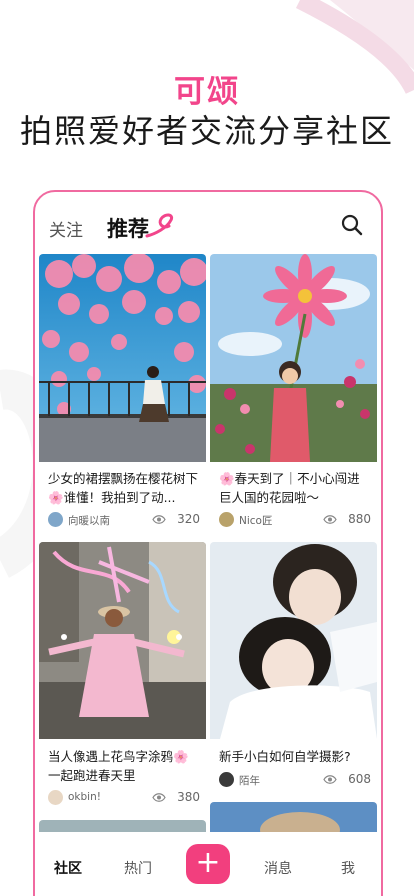 The image size is (414, 896). What do you see at coordinates (295, 780) in the screenshot?
I see `post-meta: 陌年 608` at bounding box center [295, 780].